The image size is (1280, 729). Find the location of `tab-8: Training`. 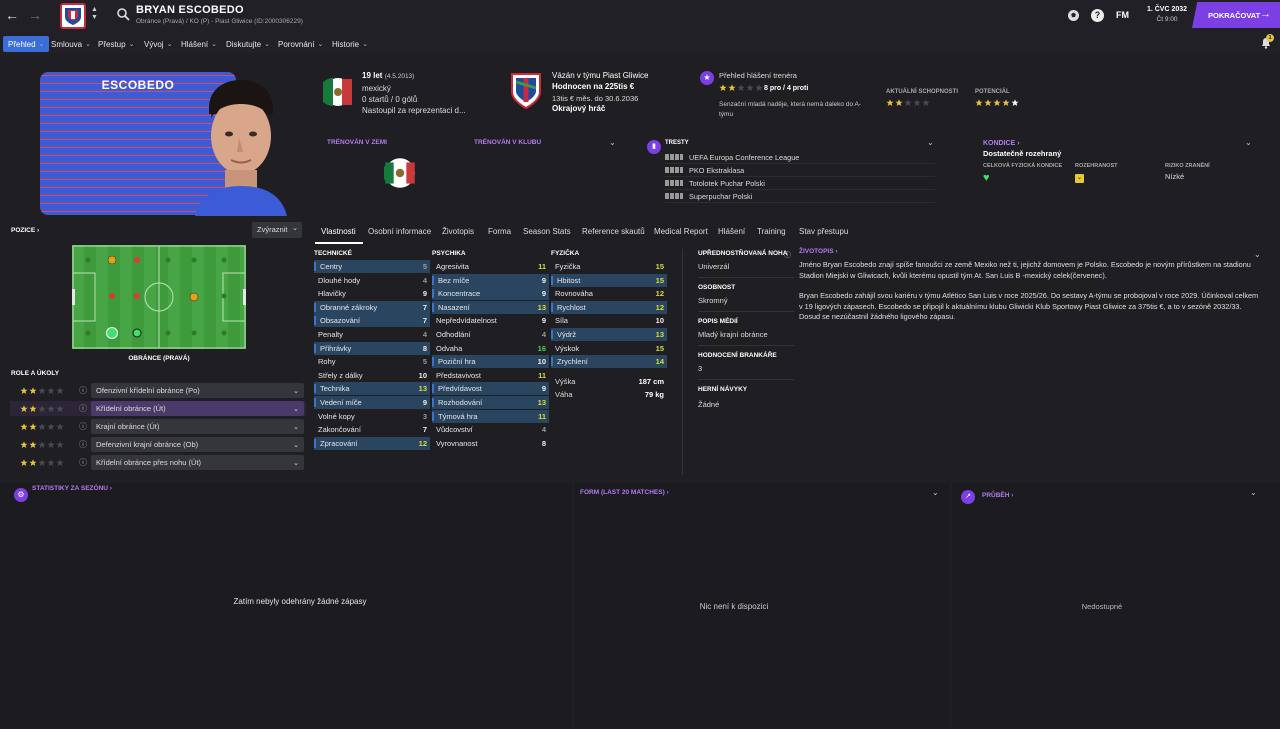

tab-8: Training is located at coordinates (771, 231).